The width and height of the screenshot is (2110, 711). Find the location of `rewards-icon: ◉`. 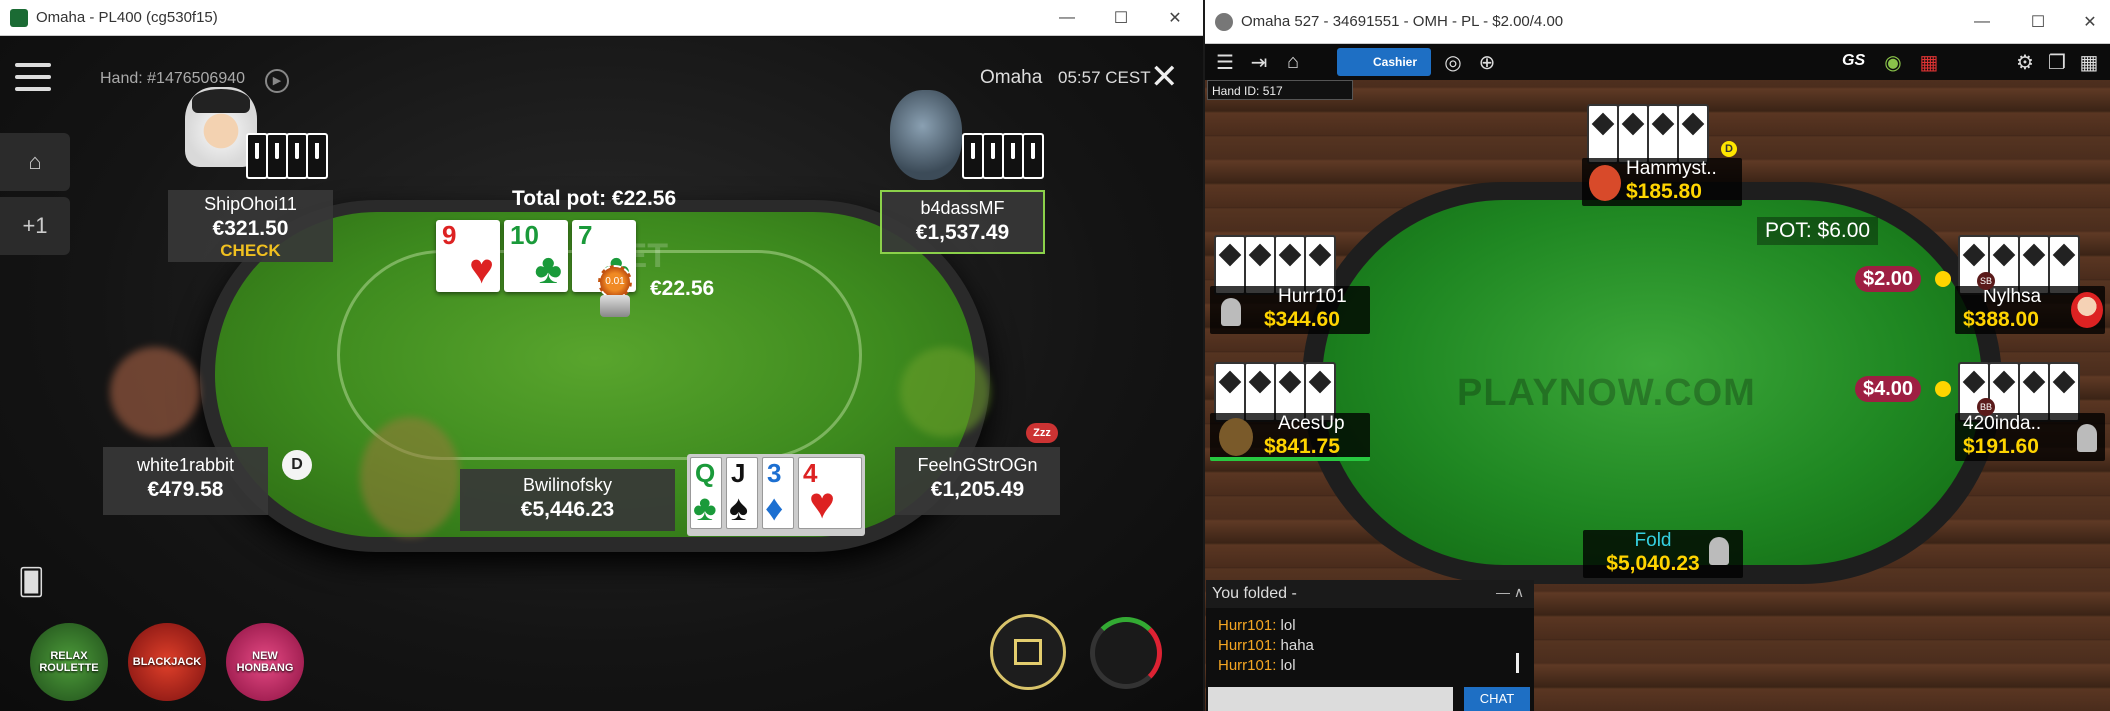

rewards-icon: ◉ is located at coordinates (1893, 62).